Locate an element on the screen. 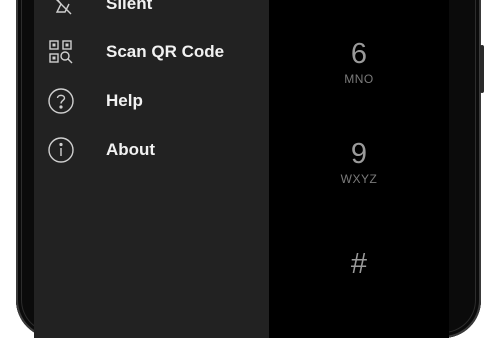 The height and width of the screenshot is (338, 500). menu-item-about: About is located at coordinates (151, 150).